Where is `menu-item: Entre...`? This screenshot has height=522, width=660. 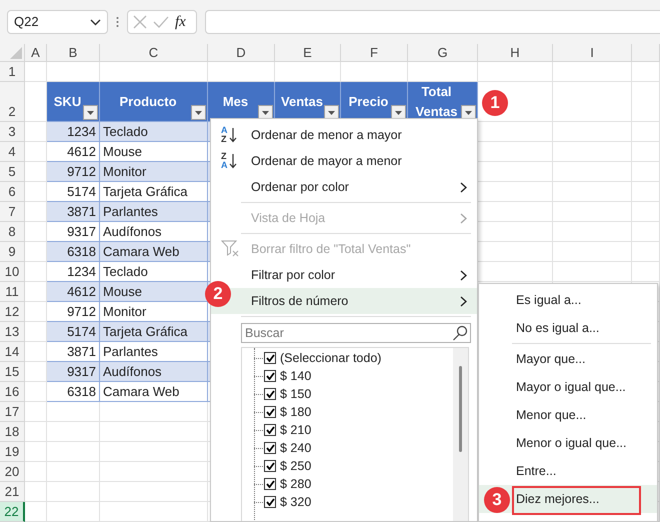 menu-item: Entre... is located at coordinates (568, 471).